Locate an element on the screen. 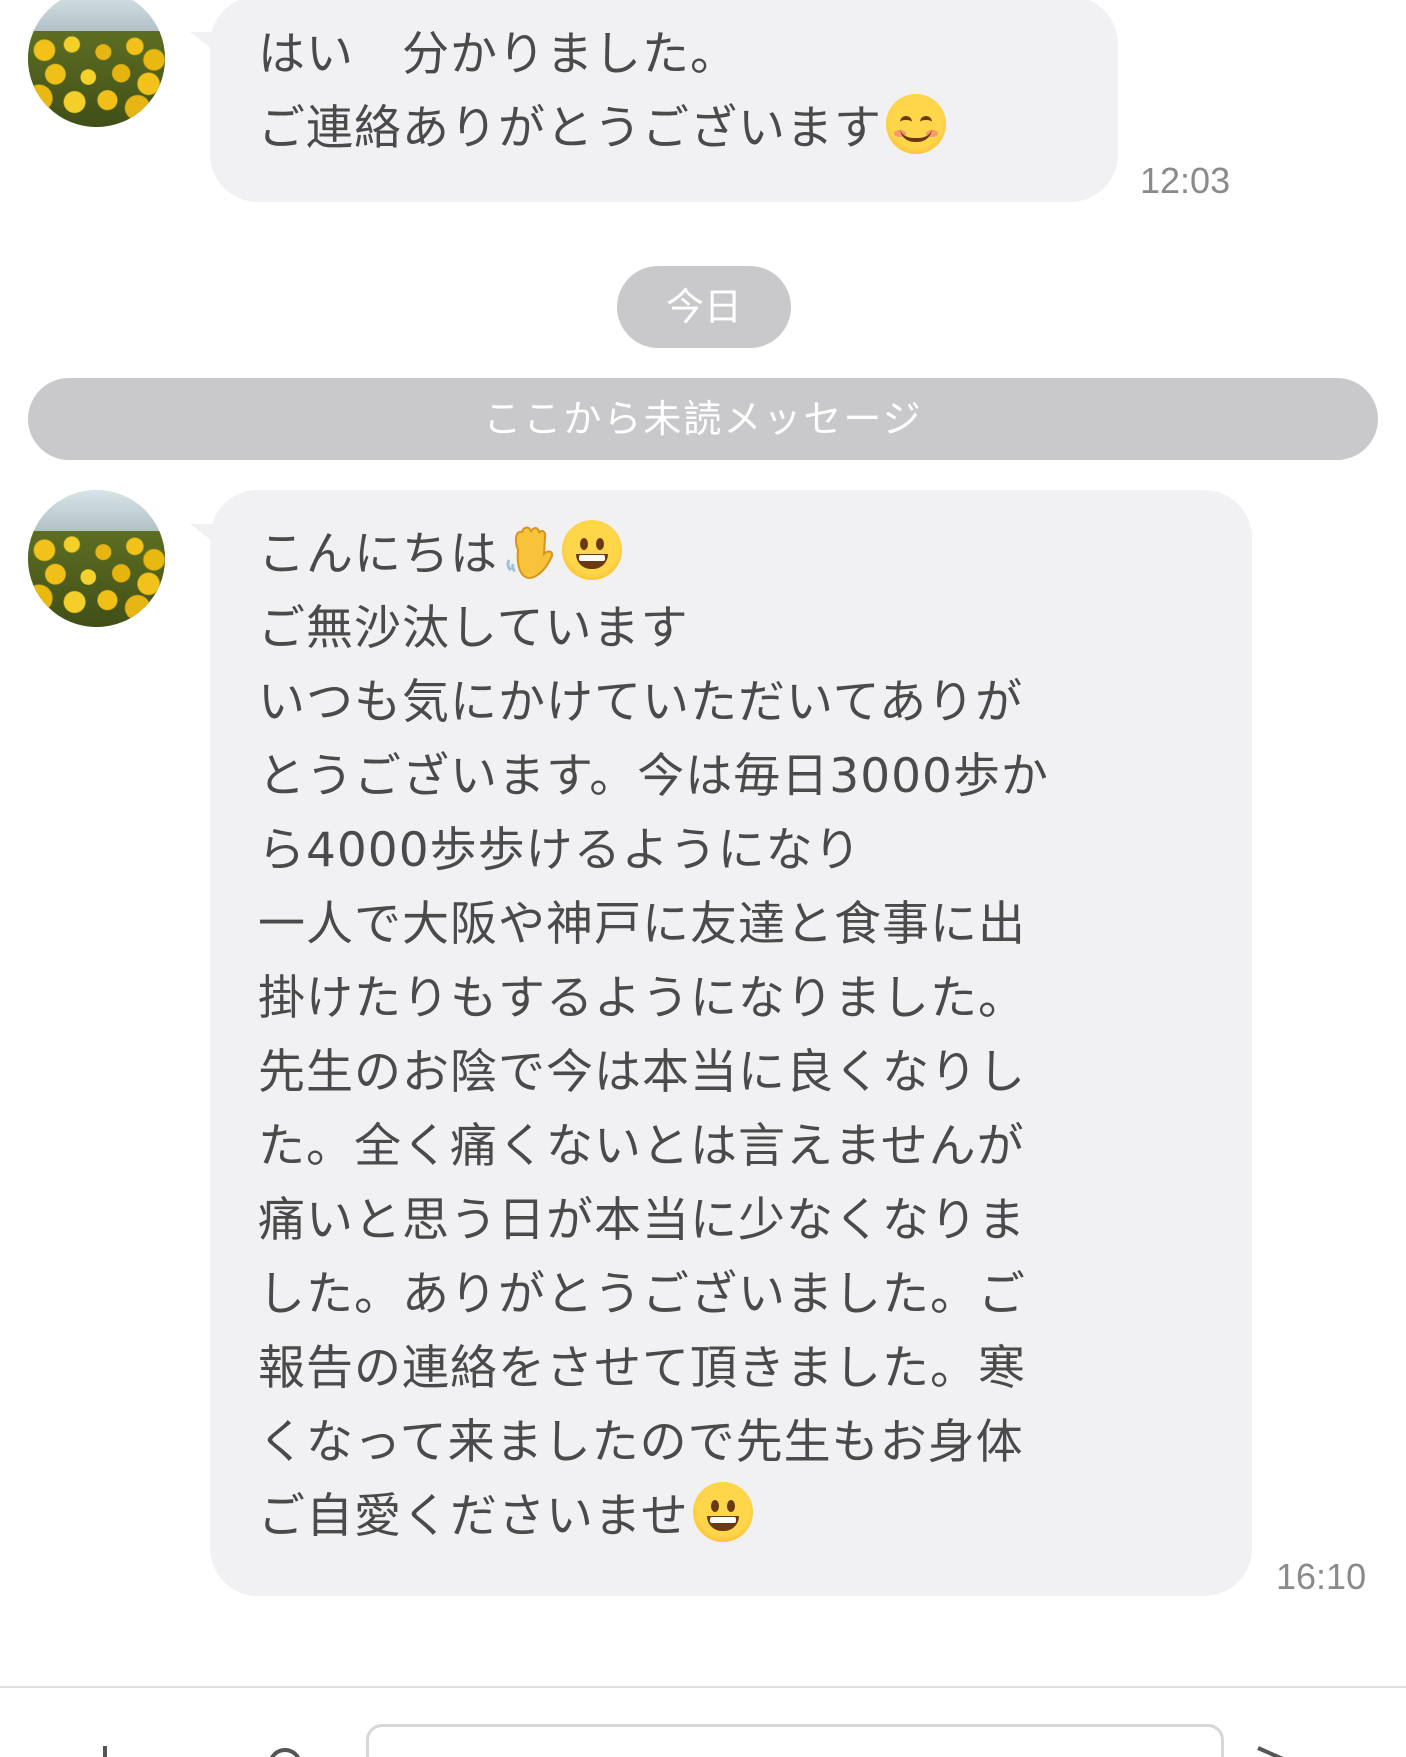  message-line: いつも気にかけていただいてありが is located at coordinates (641, 702).